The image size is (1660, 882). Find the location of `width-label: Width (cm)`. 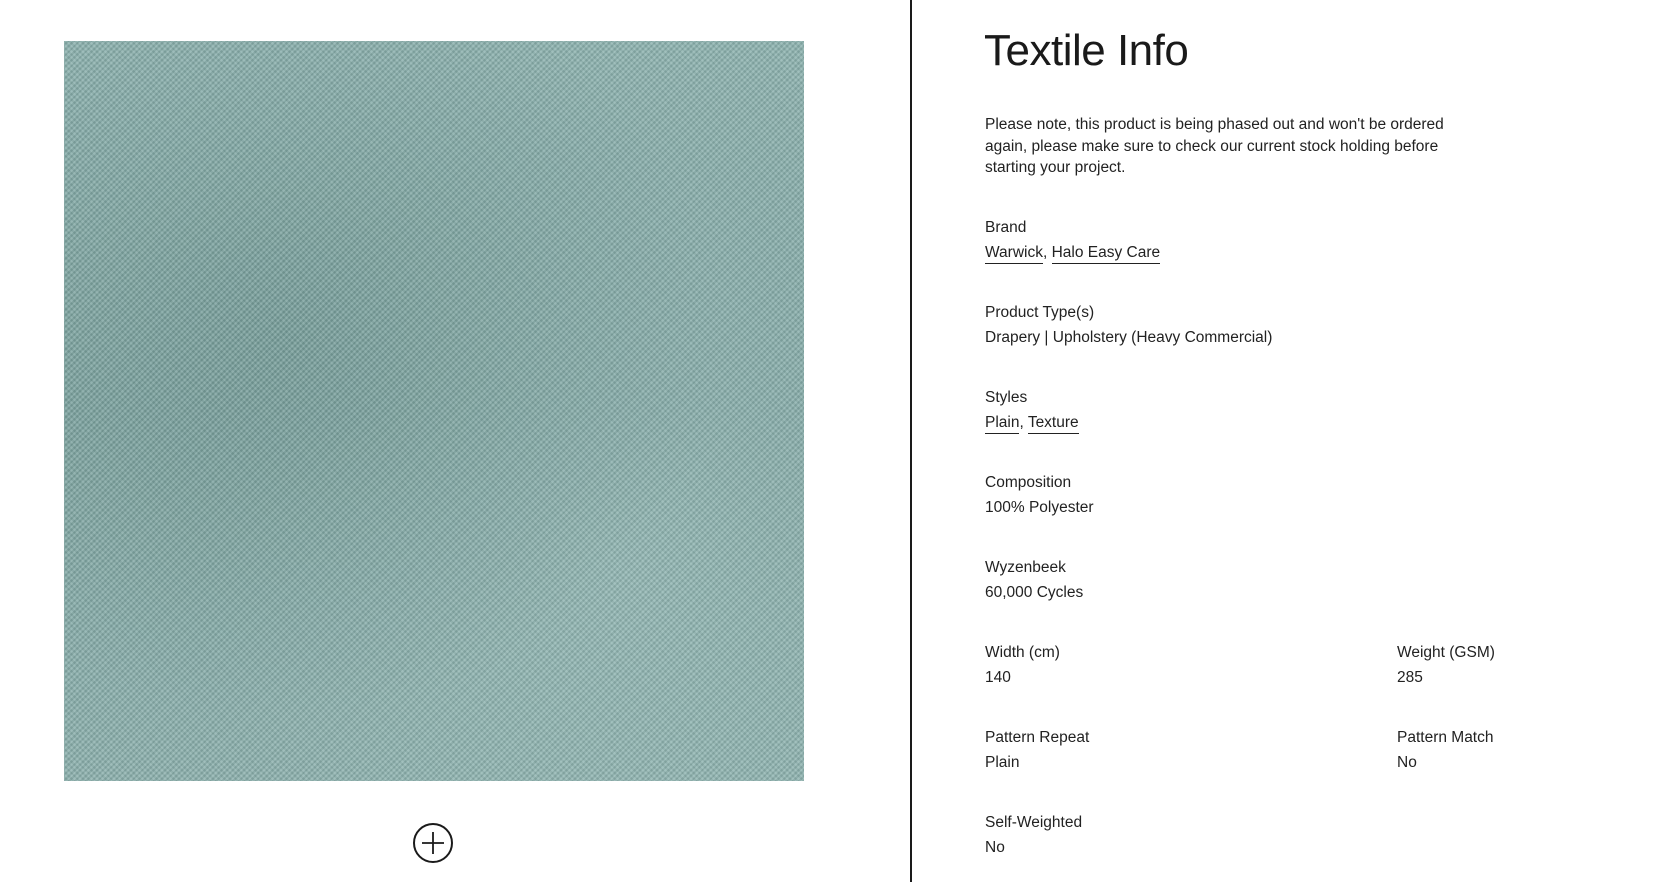

width-label: Width (cm) is located at coordinates (1022, 652).